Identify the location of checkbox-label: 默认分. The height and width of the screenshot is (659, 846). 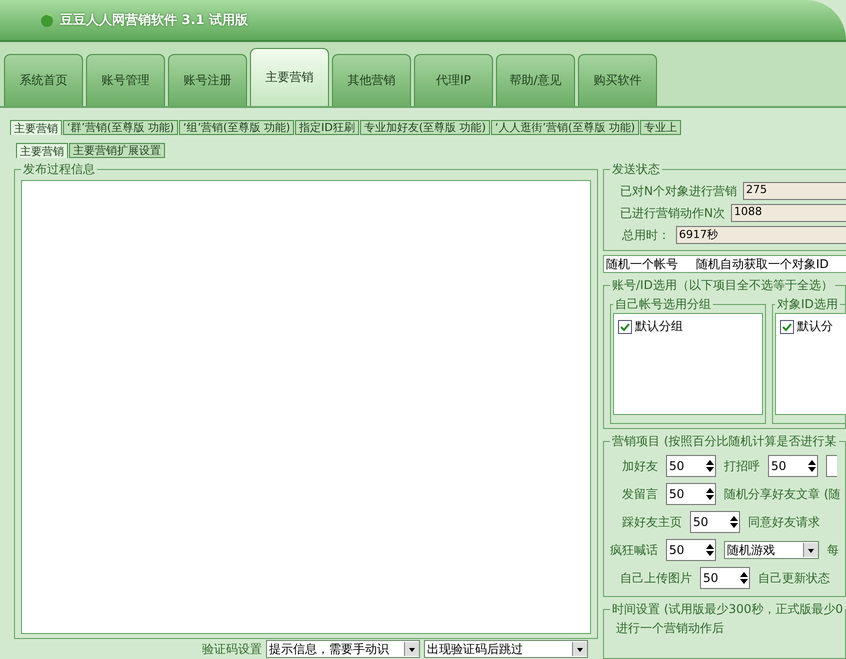
(815, 326).